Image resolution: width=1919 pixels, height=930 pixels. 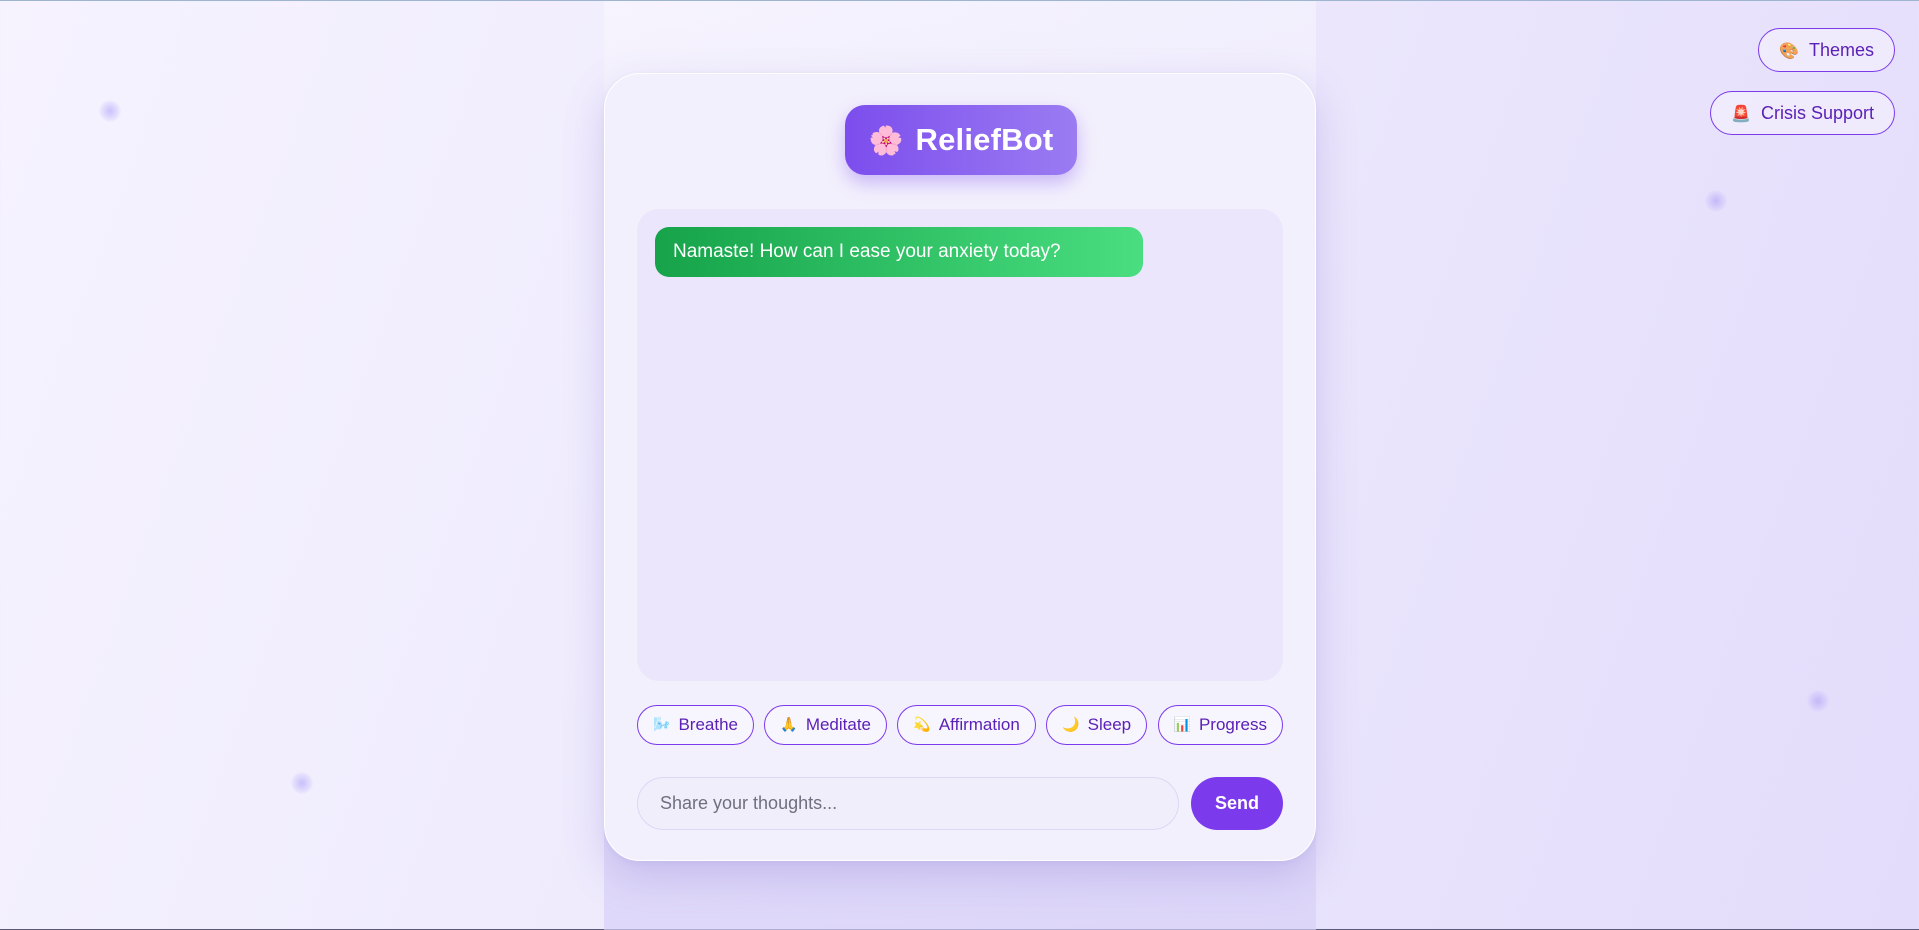 I want to click on quick-action-label: Sleep, so click(x=1109, y=724).